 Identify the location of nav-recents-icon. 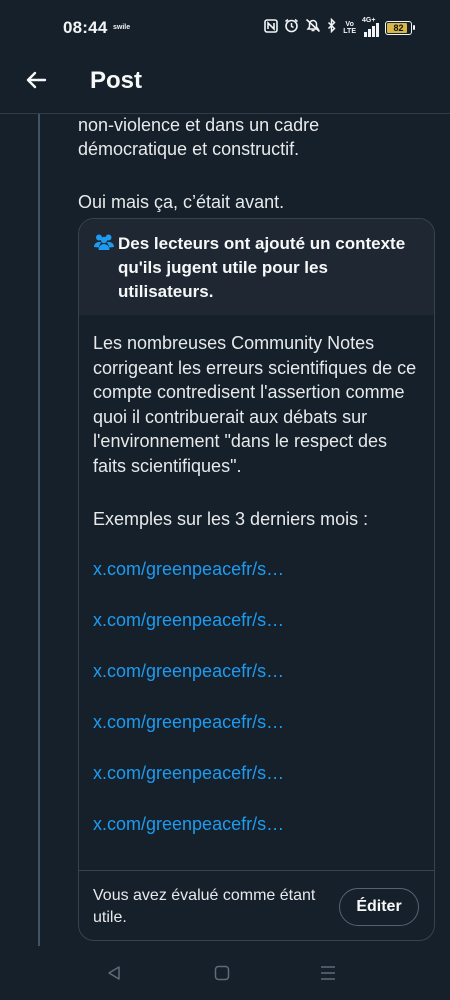
(328, 973).